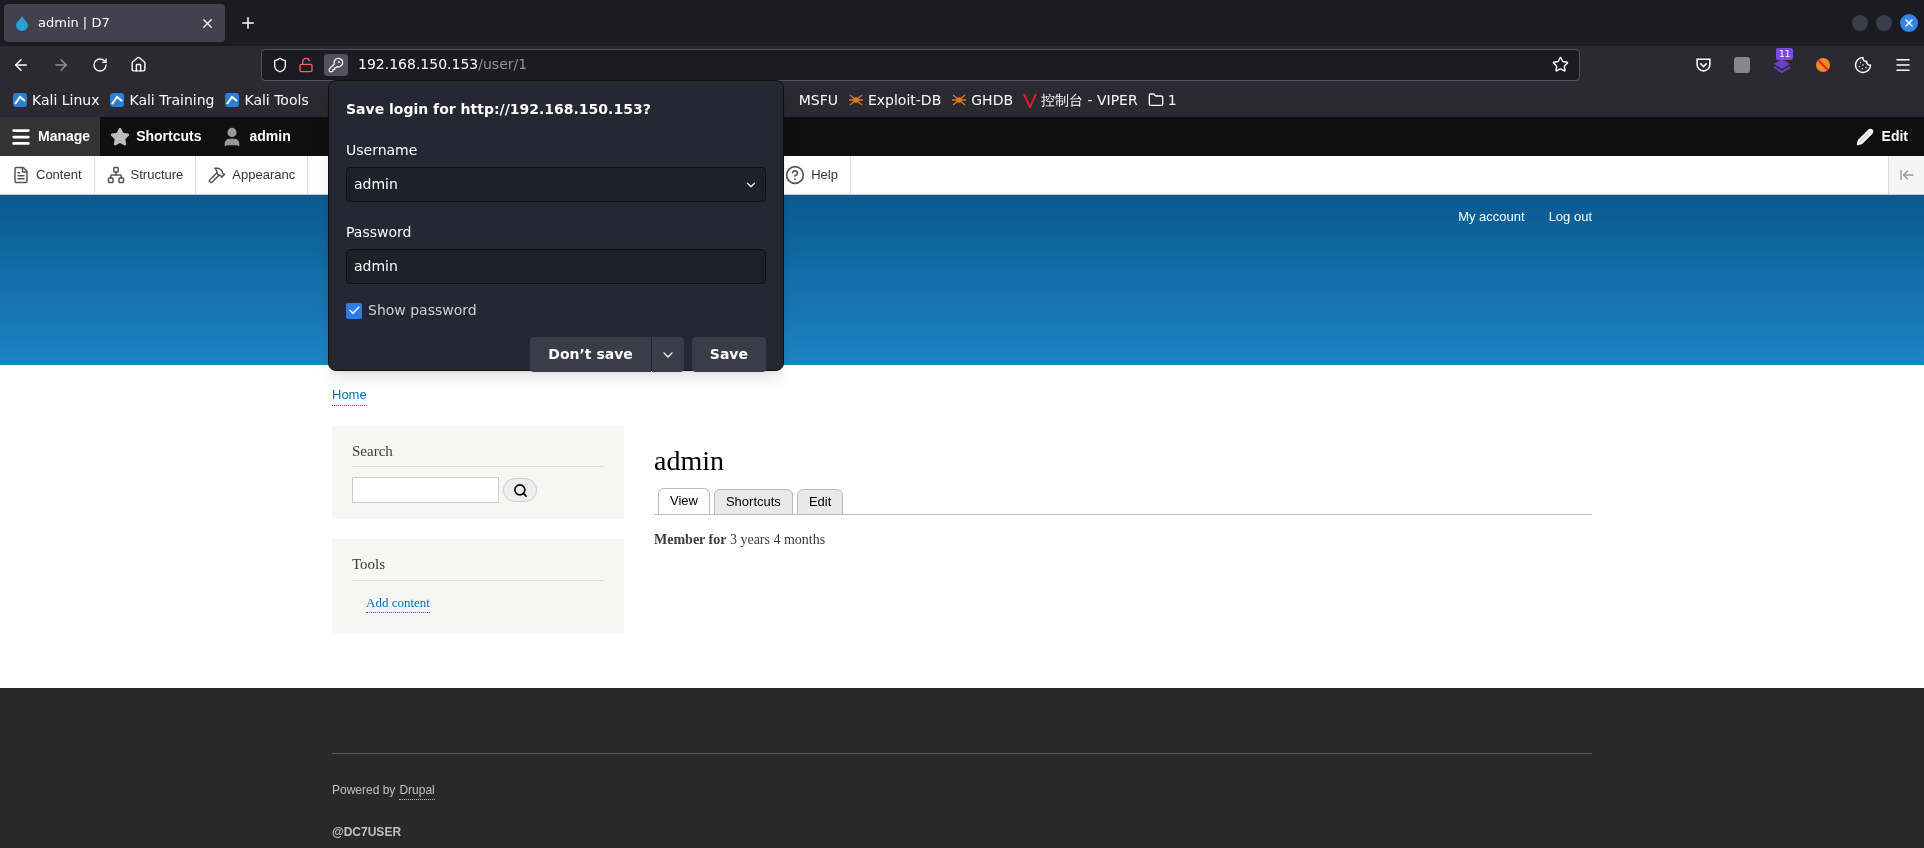 The image size is (1924, 848). Describe the element at coordinates (1881, 136) in the screenshot. I see `edit-button: Edit` at that location.